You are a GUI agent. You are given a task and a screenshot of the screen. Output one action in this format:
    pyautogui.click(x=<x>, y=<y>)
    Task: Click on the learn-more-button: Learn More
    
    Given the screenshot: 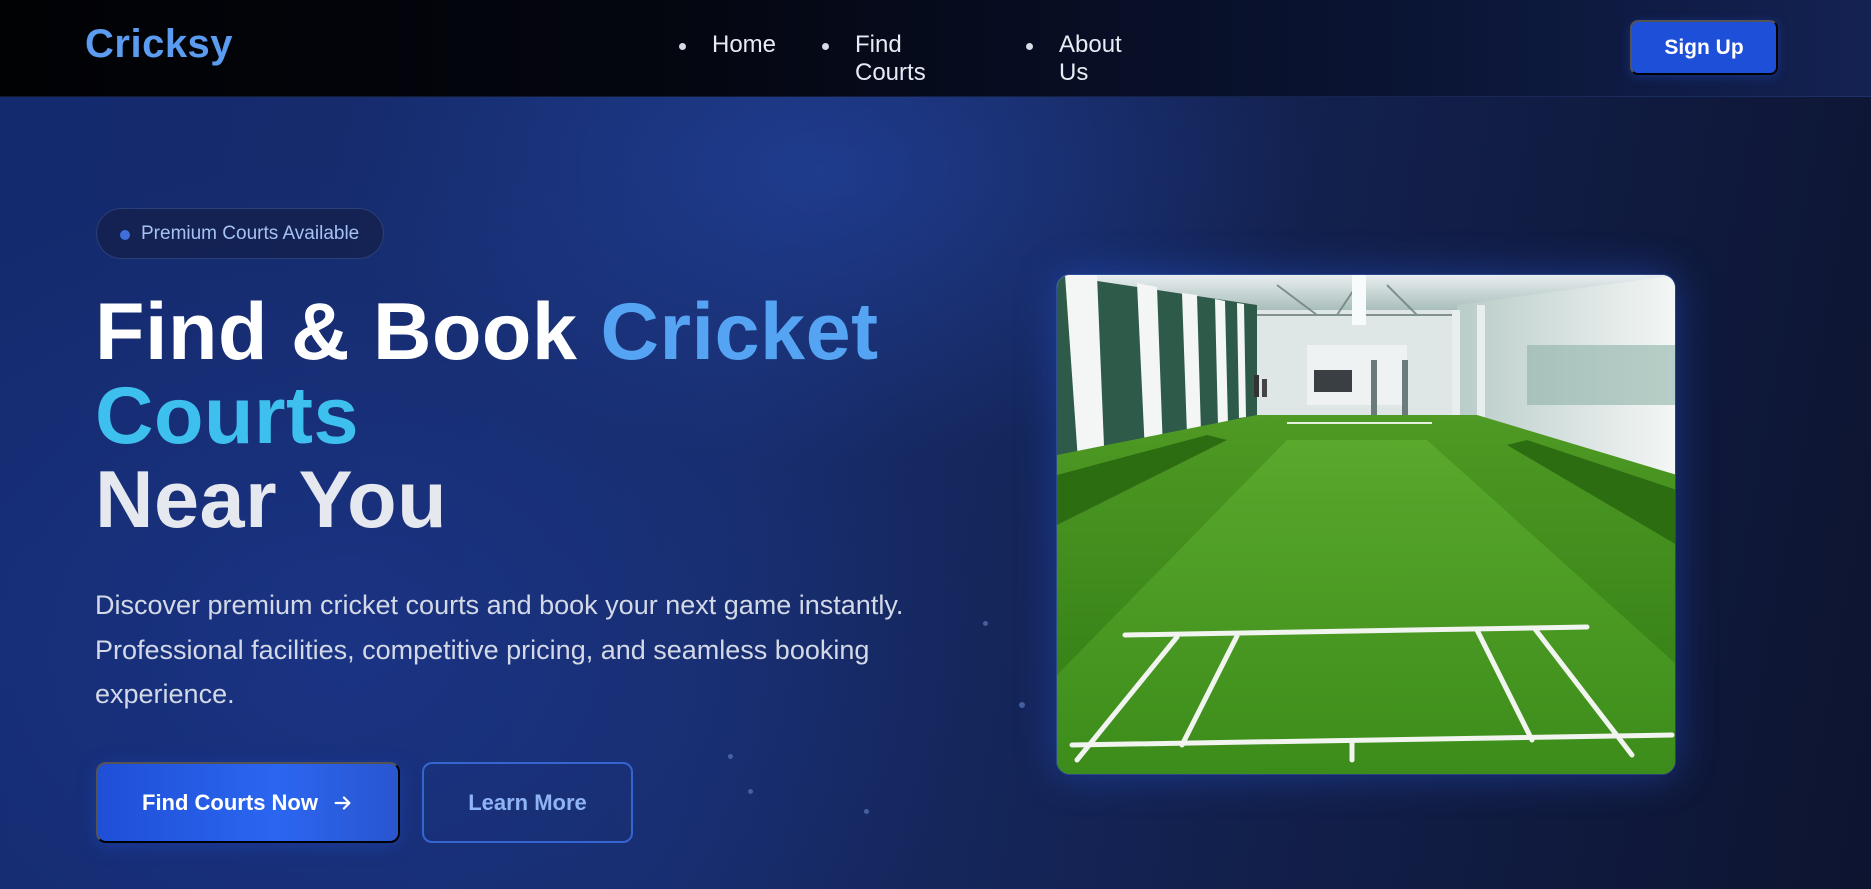 What is the action you would take?
    pyautogui.click(x=527, y=802)
    